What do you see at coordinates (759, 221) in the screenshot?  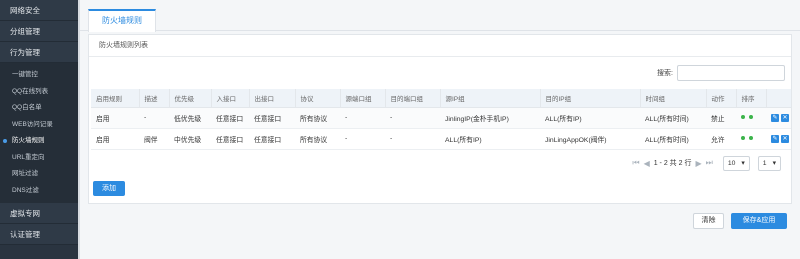 I see `save-apply-button: 保存&应用` at bounding box center [759, 221].